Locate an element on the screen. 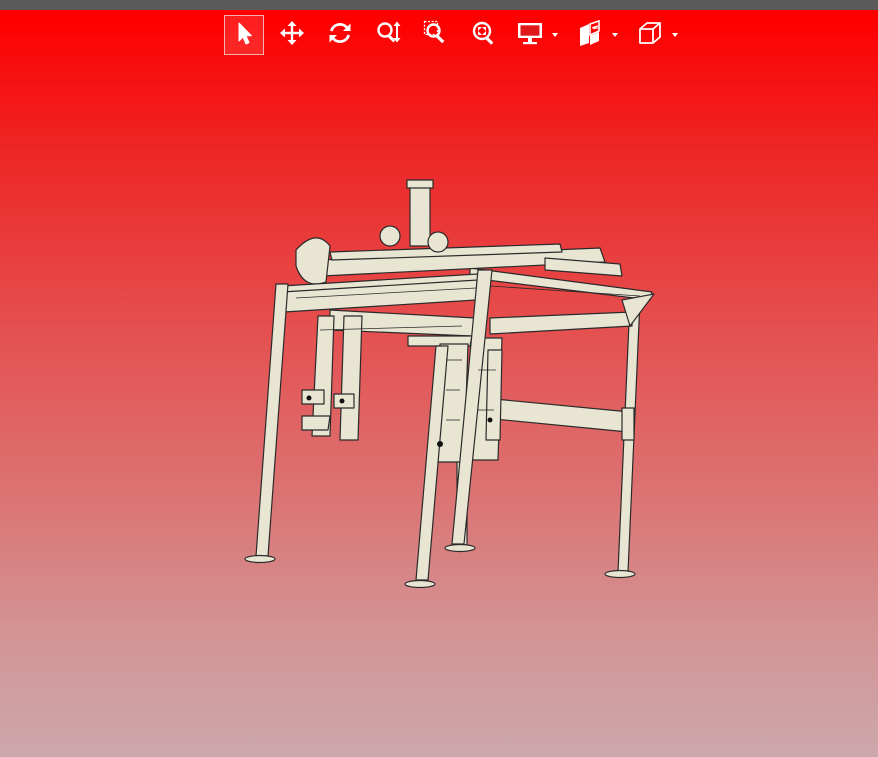 The height and width of the screenshot is (757, 878). zoom-fit-tool-button is located at coordinates (484, 35).